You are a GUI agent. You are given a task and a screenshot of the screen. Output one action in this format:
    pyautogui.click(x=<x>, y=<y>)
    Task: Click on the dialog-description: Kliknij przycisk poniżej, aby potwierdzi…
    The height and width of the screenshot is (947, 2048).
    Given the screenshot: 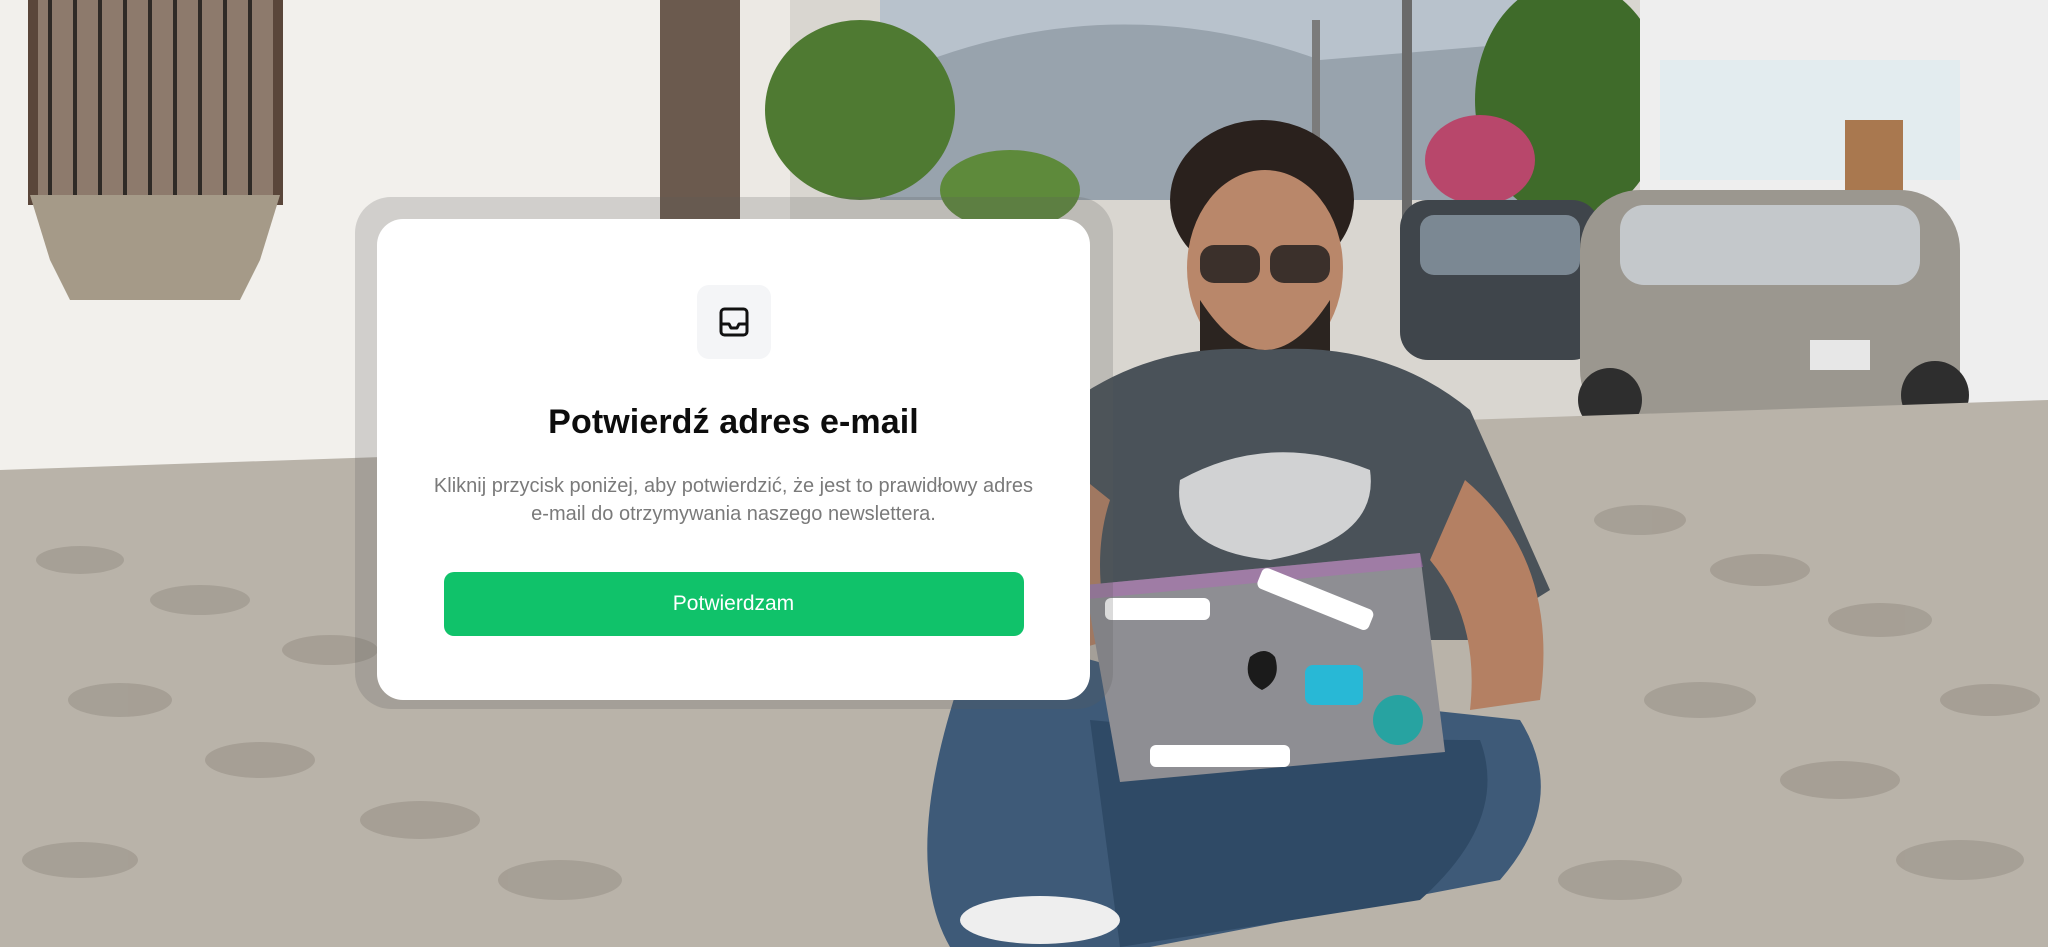 What is the action you would take?
    pyautogui.click(x=733, y=500)
    